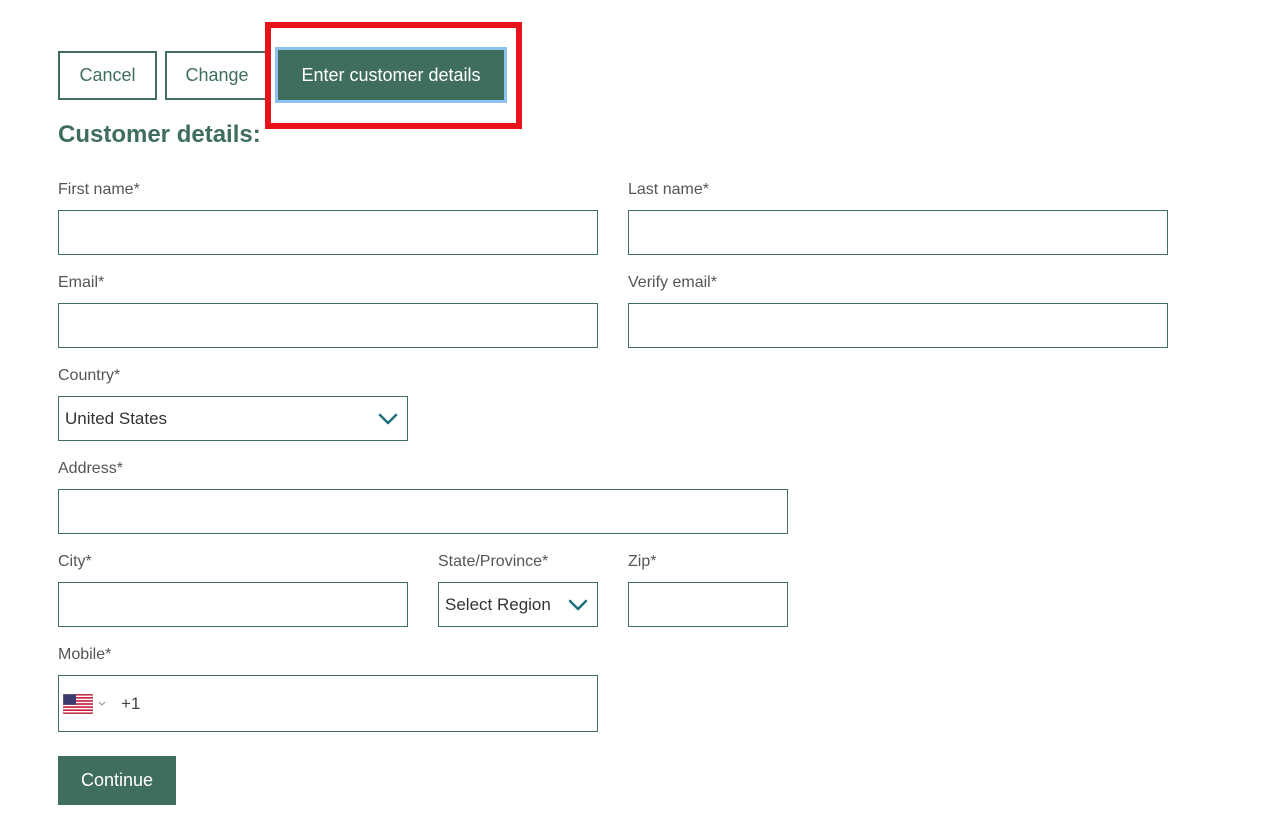 The image size is (1284, 834). Describe the element at coordinates (642, 561) in the screenshot. I see `zip-label: Zip*` at that location.